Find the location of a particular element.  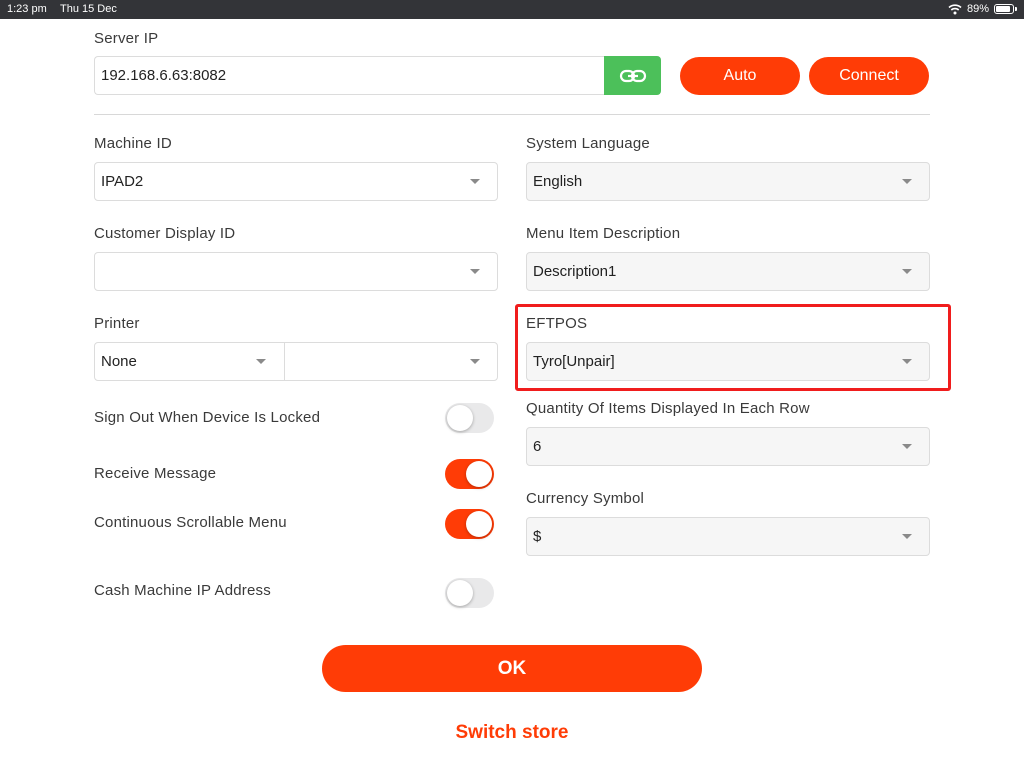

status-date: Thu 15 Dec is located at coordinates (88, 9).